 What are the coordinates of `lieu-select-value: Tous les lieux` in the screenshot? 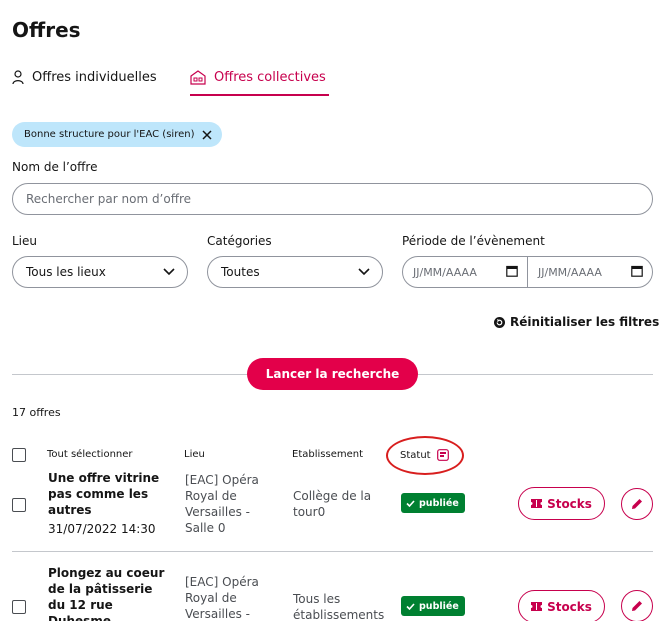 It's located at (66, 272).